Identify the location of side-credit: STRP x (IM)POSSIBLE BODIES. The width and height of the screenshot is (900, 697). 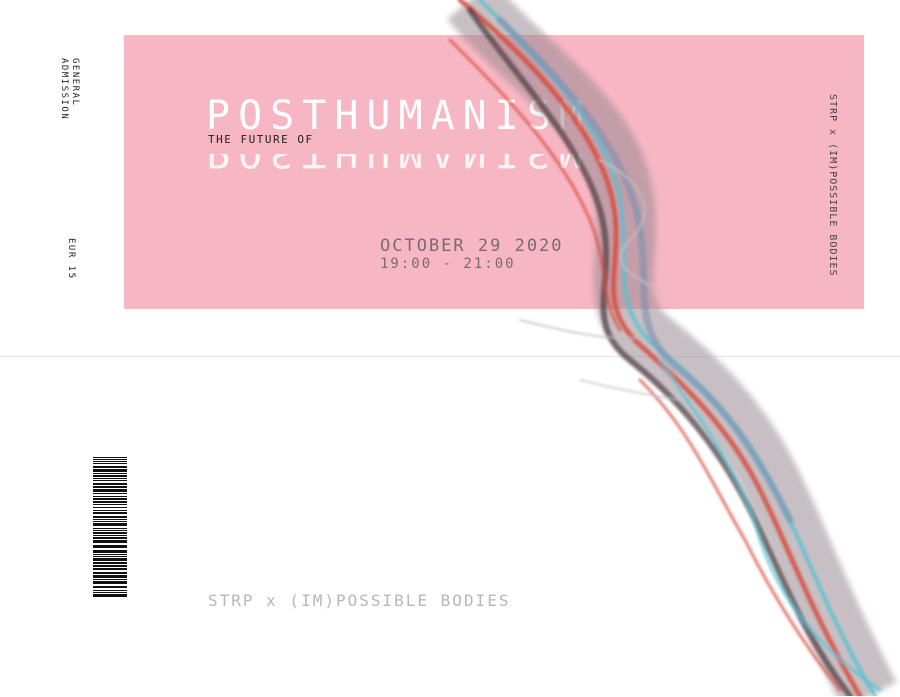
(832, 185).